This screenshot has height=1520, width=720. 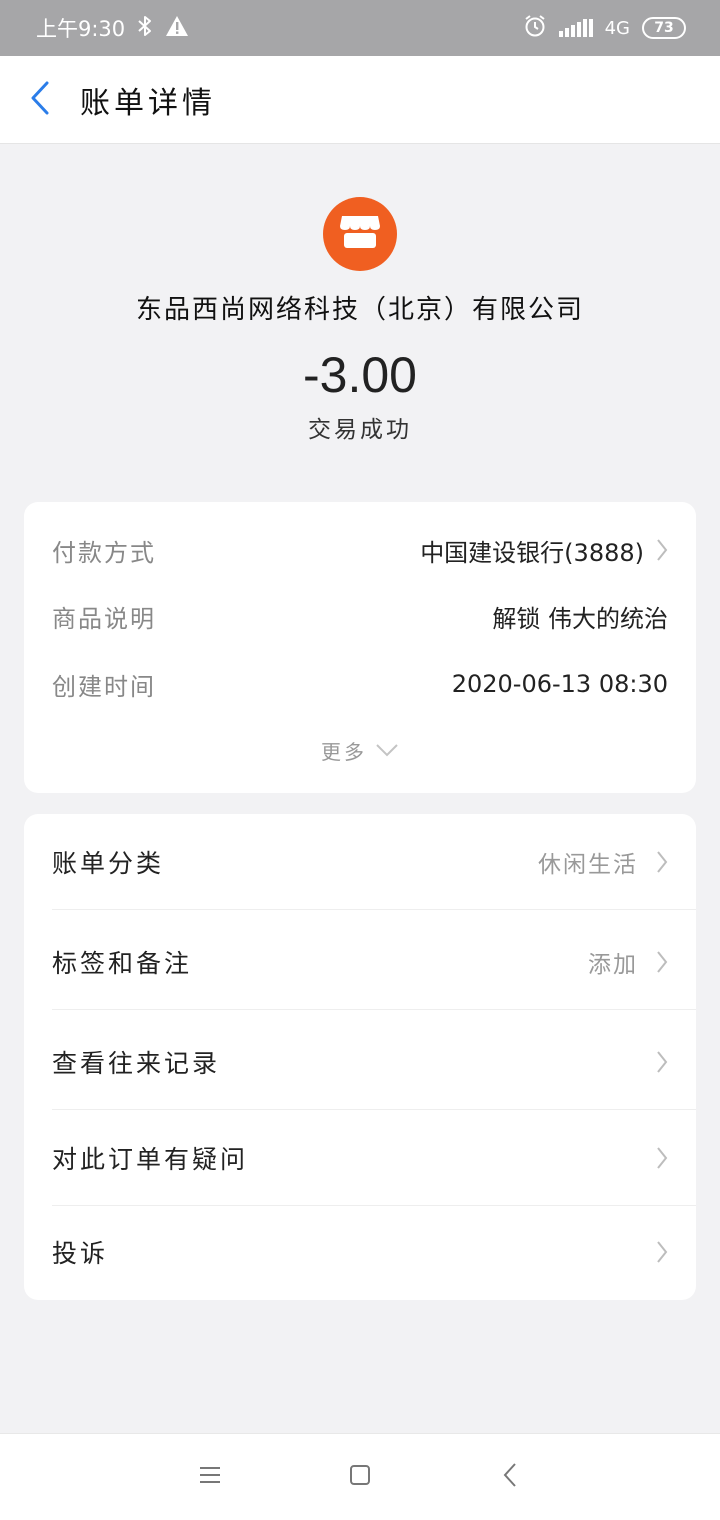 What do you see at coordinates (559, 684) in the screenshot?
I see `detail-value: 2020-06-13 08:30` at bounding box center [559, 684].